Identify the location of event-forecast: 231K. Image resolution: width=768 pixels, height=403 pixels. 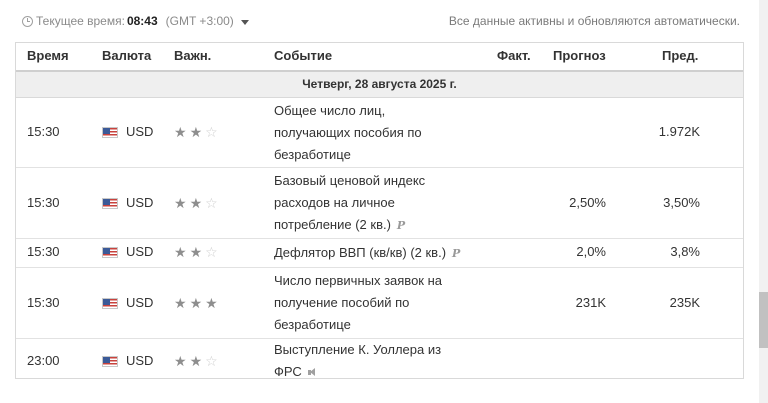
(590, 302).